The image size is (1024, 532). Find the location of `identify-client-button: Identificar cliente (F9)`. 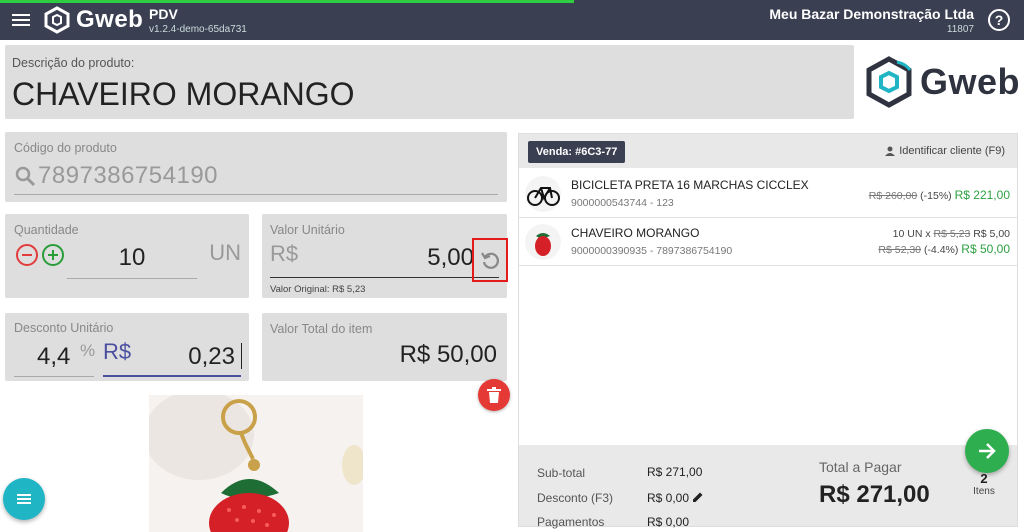

identify-client-button: Identificar cliente (F9) is located at coordinates (945, 151).